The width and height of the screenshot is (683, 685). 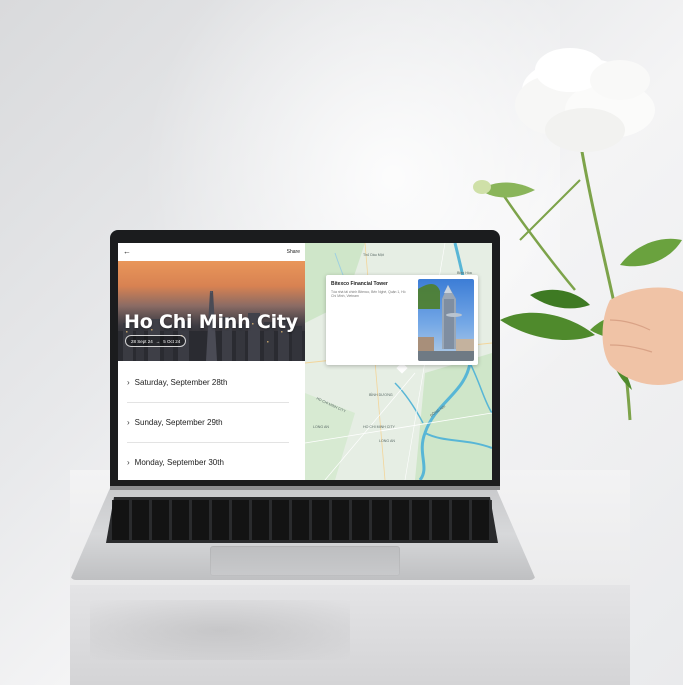 I want to click on day-item-monday: › Monday, September 30th, so click(x=208, y=461).